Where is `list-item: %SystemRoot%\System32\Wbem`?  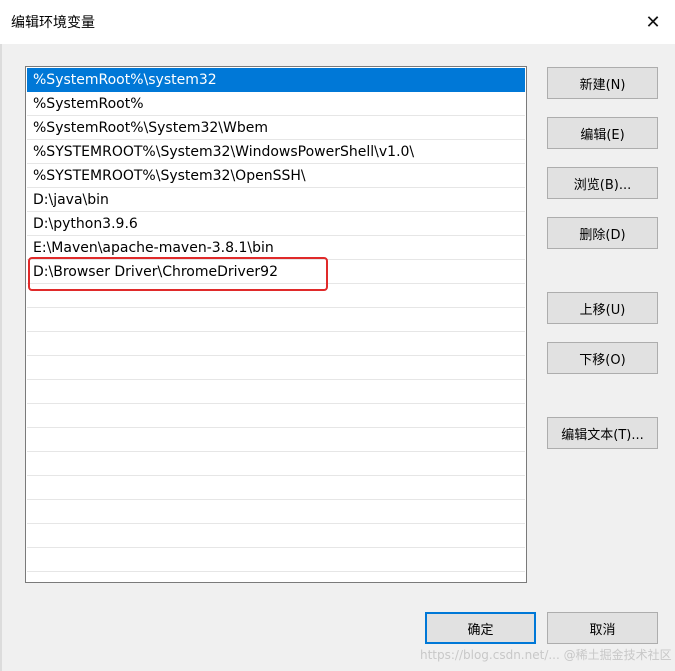
list-item: %SystemRoot%\System32\Wbem is located at coordinates (276, 128).